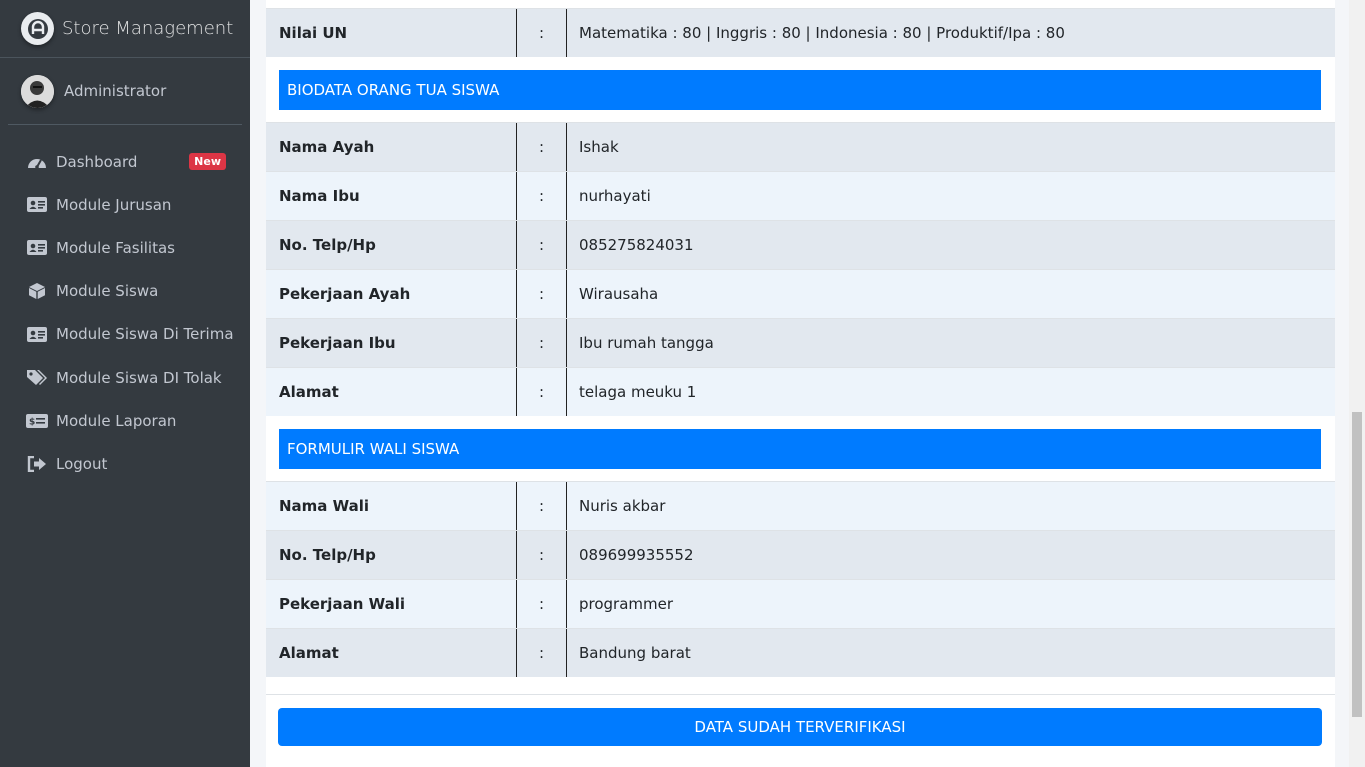 Image resolution: width=1365 pixels, height=767 pixels. I want to click on table-row: Nama Wali : Nuris akbar, so click(800, 505).